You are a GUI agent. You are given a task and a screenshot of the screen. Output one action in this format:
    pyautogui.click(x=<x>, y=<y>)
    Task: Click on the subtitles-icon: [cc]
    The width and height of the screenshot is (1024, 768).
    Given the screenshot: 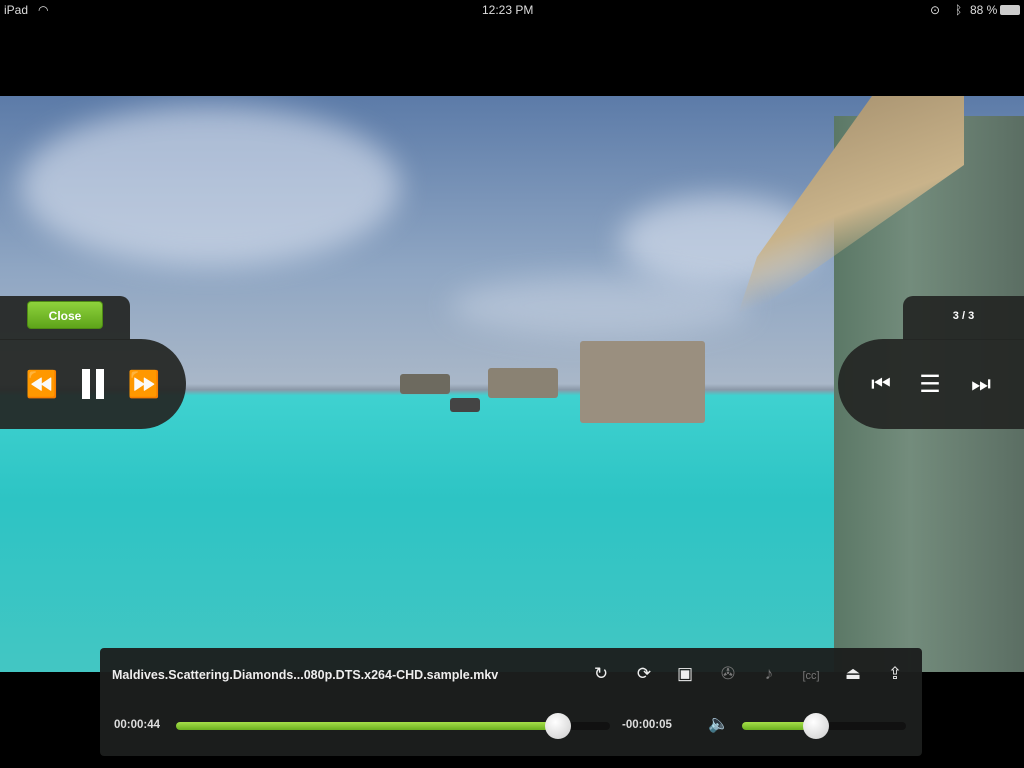 What is the action you would take?
    pyautogui.click(x=811, y=676)
    